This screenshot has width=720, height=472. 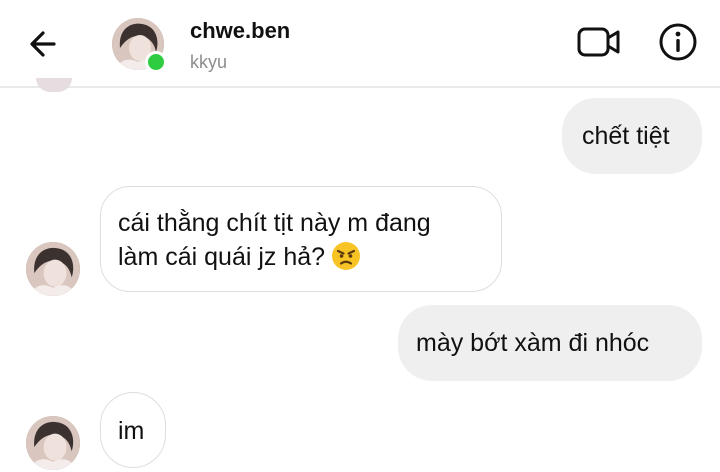 I want to click on video-camera-icon, so click(x=598, y=42).